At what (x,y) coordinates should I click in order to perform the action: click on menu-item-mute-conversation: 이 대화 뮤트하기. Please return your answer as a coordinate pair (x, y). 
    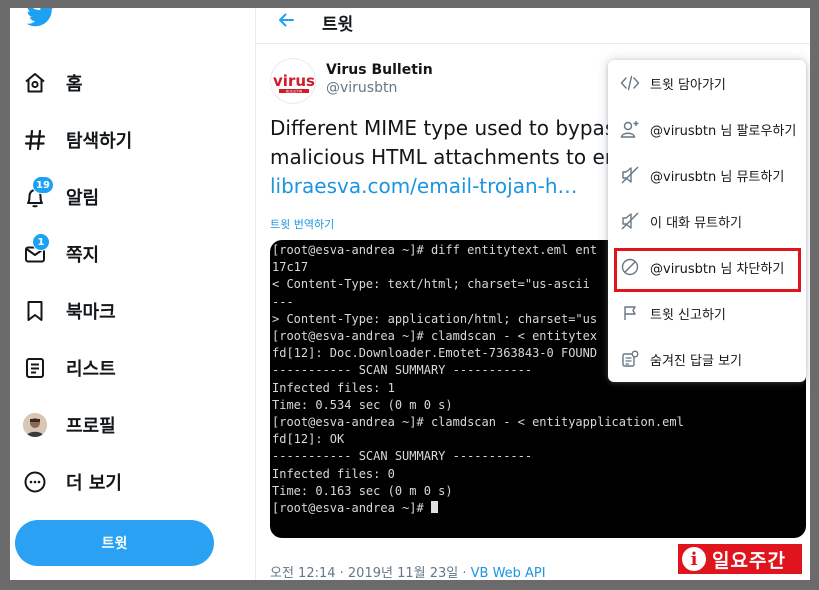
    Looking at the image, I should click on (707, 221).